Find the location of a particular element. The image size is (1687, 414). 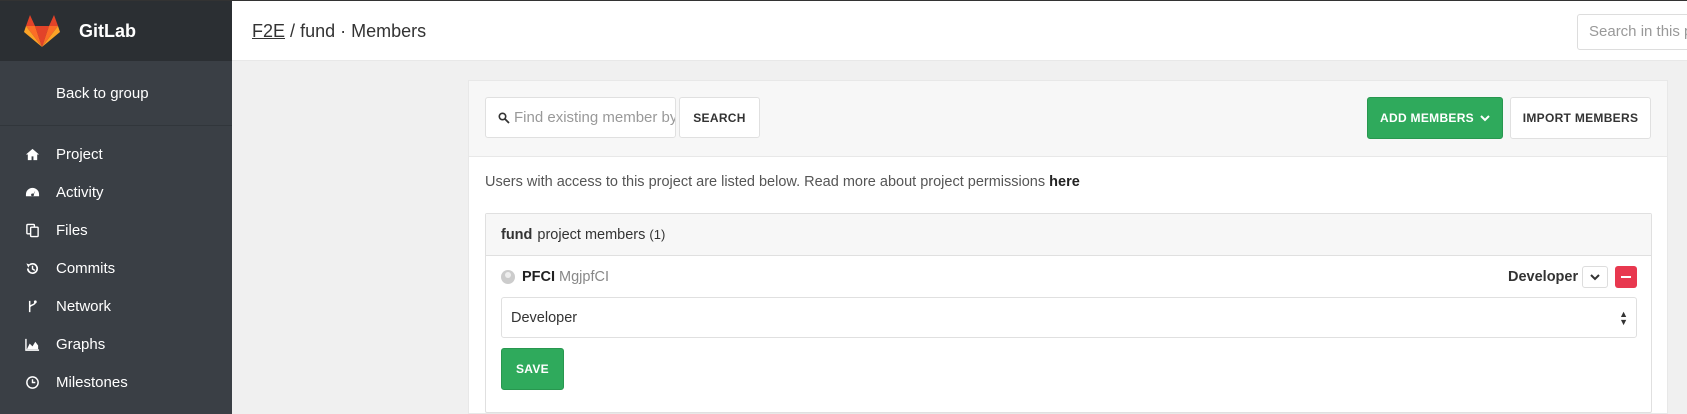

member-username: MgjpfCI is located at coordinates (584, 277).